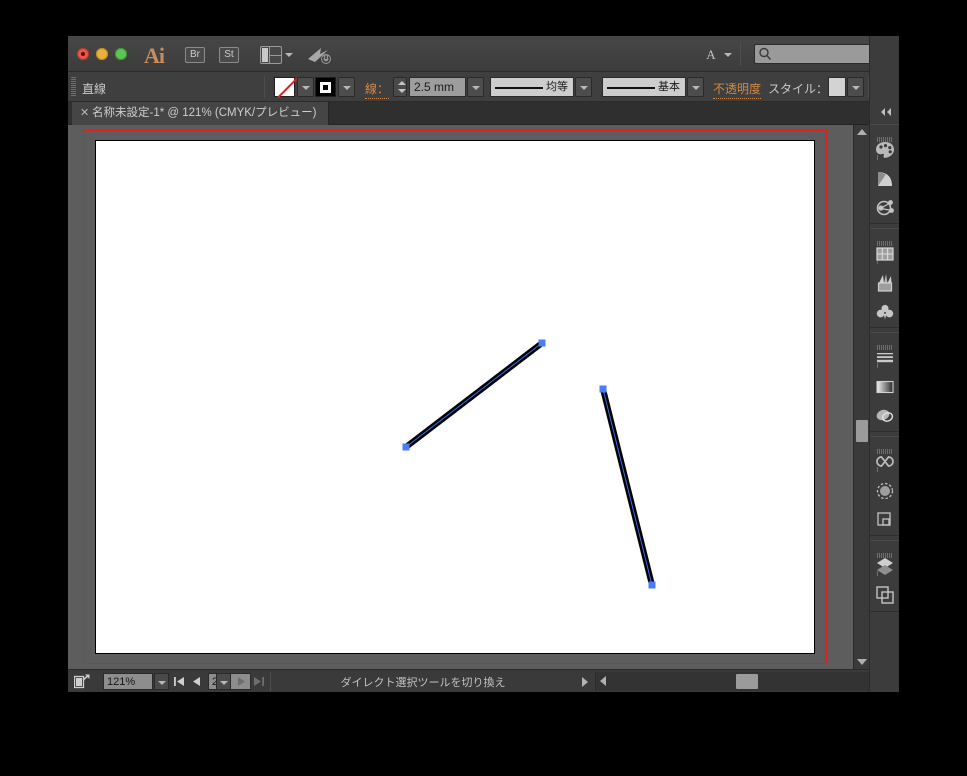 The image size is (967, 776). Describe the element at coordinates (475, 87) in the screenshot. I see `stroke-weight-chevron-down-icon` at that location.